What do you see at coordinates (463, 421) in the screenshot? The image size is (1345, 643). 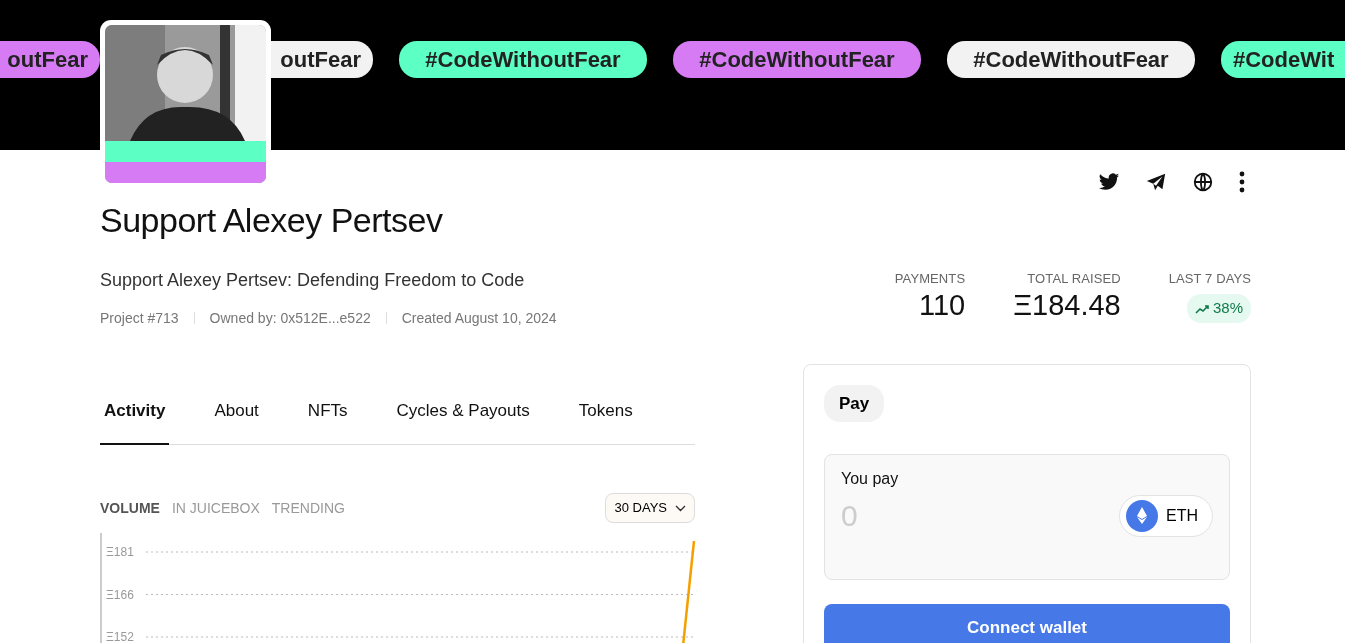 I see `tab: Cycles & Payouts` at bounding box center [463, 421].